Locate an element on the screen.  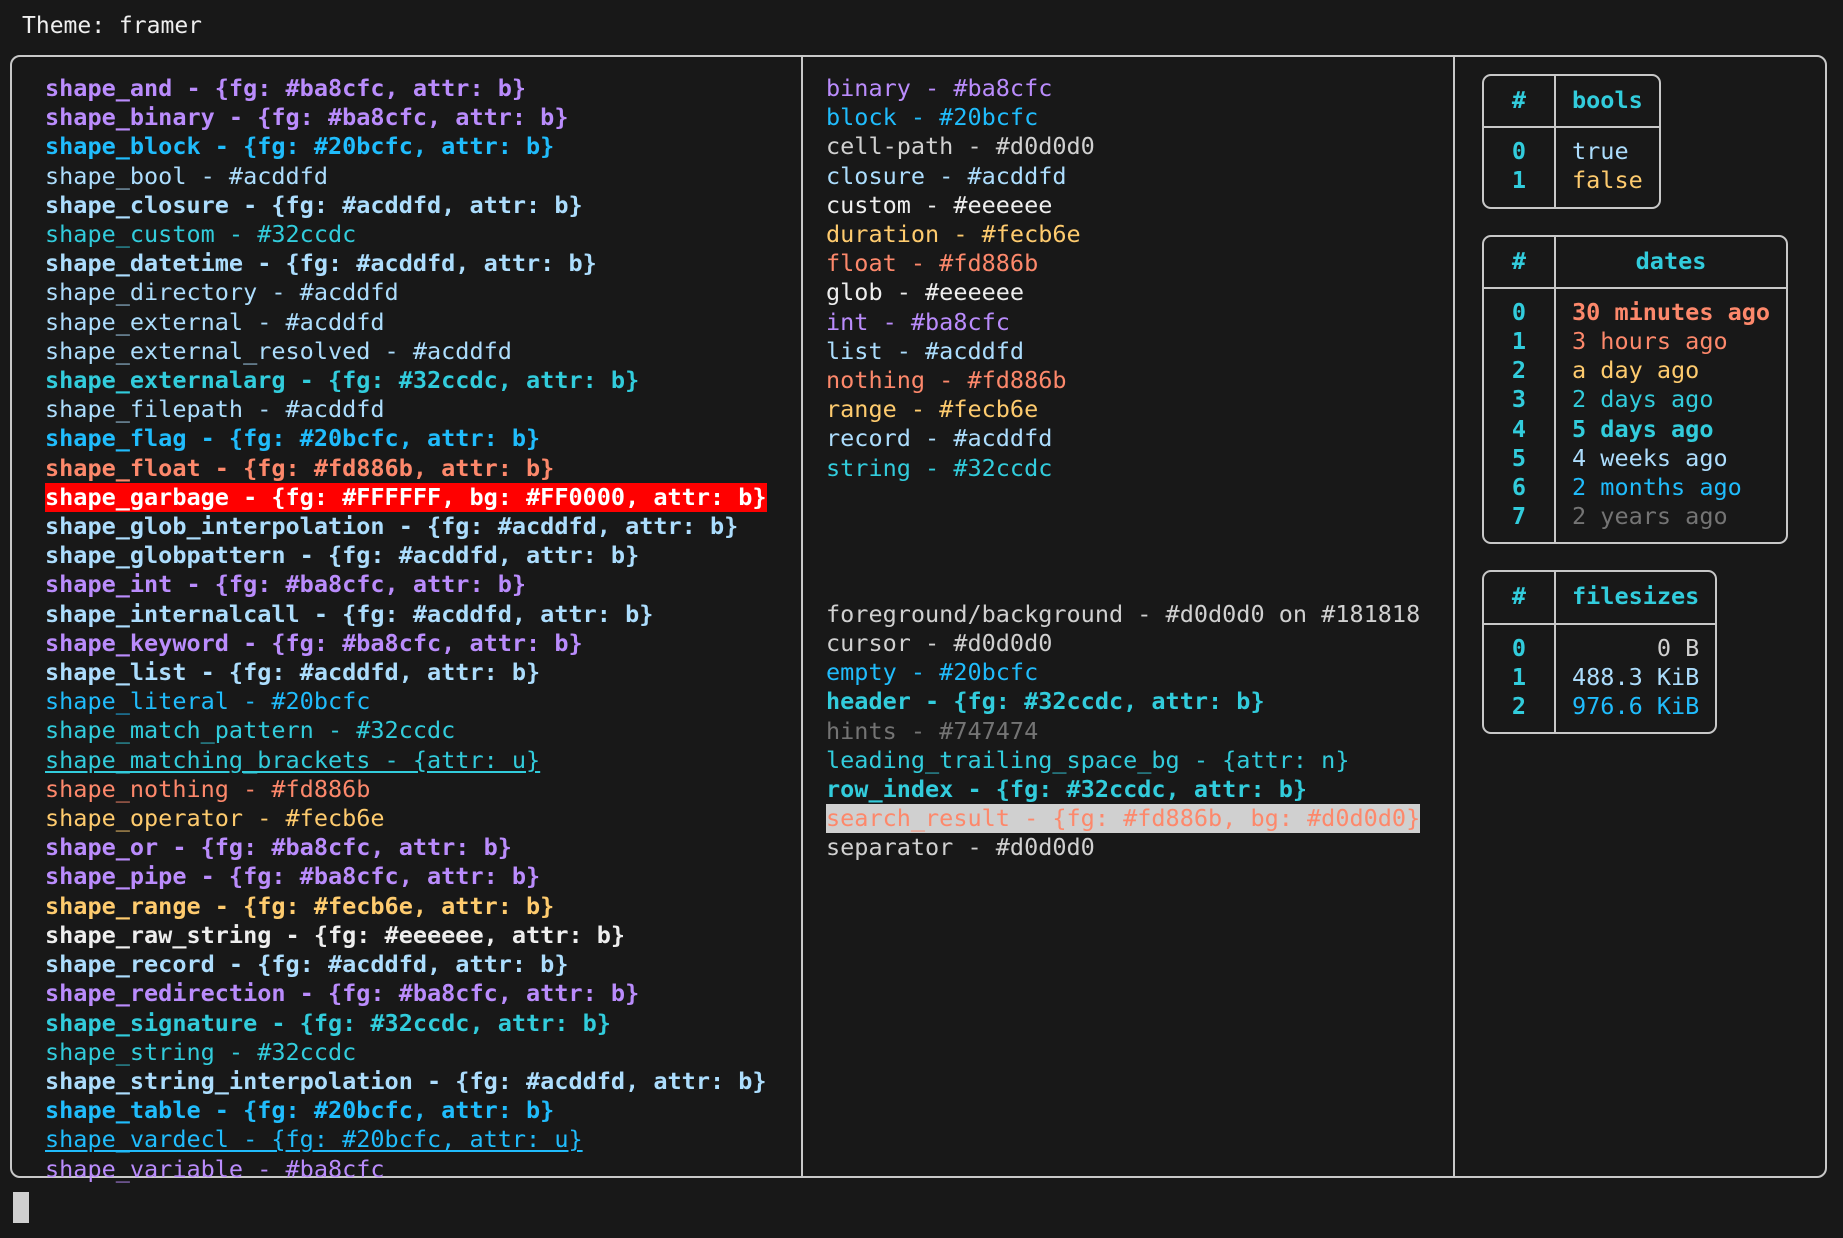
type-entry-line: duration - #fecb6e is located at coordinates (953, 234).